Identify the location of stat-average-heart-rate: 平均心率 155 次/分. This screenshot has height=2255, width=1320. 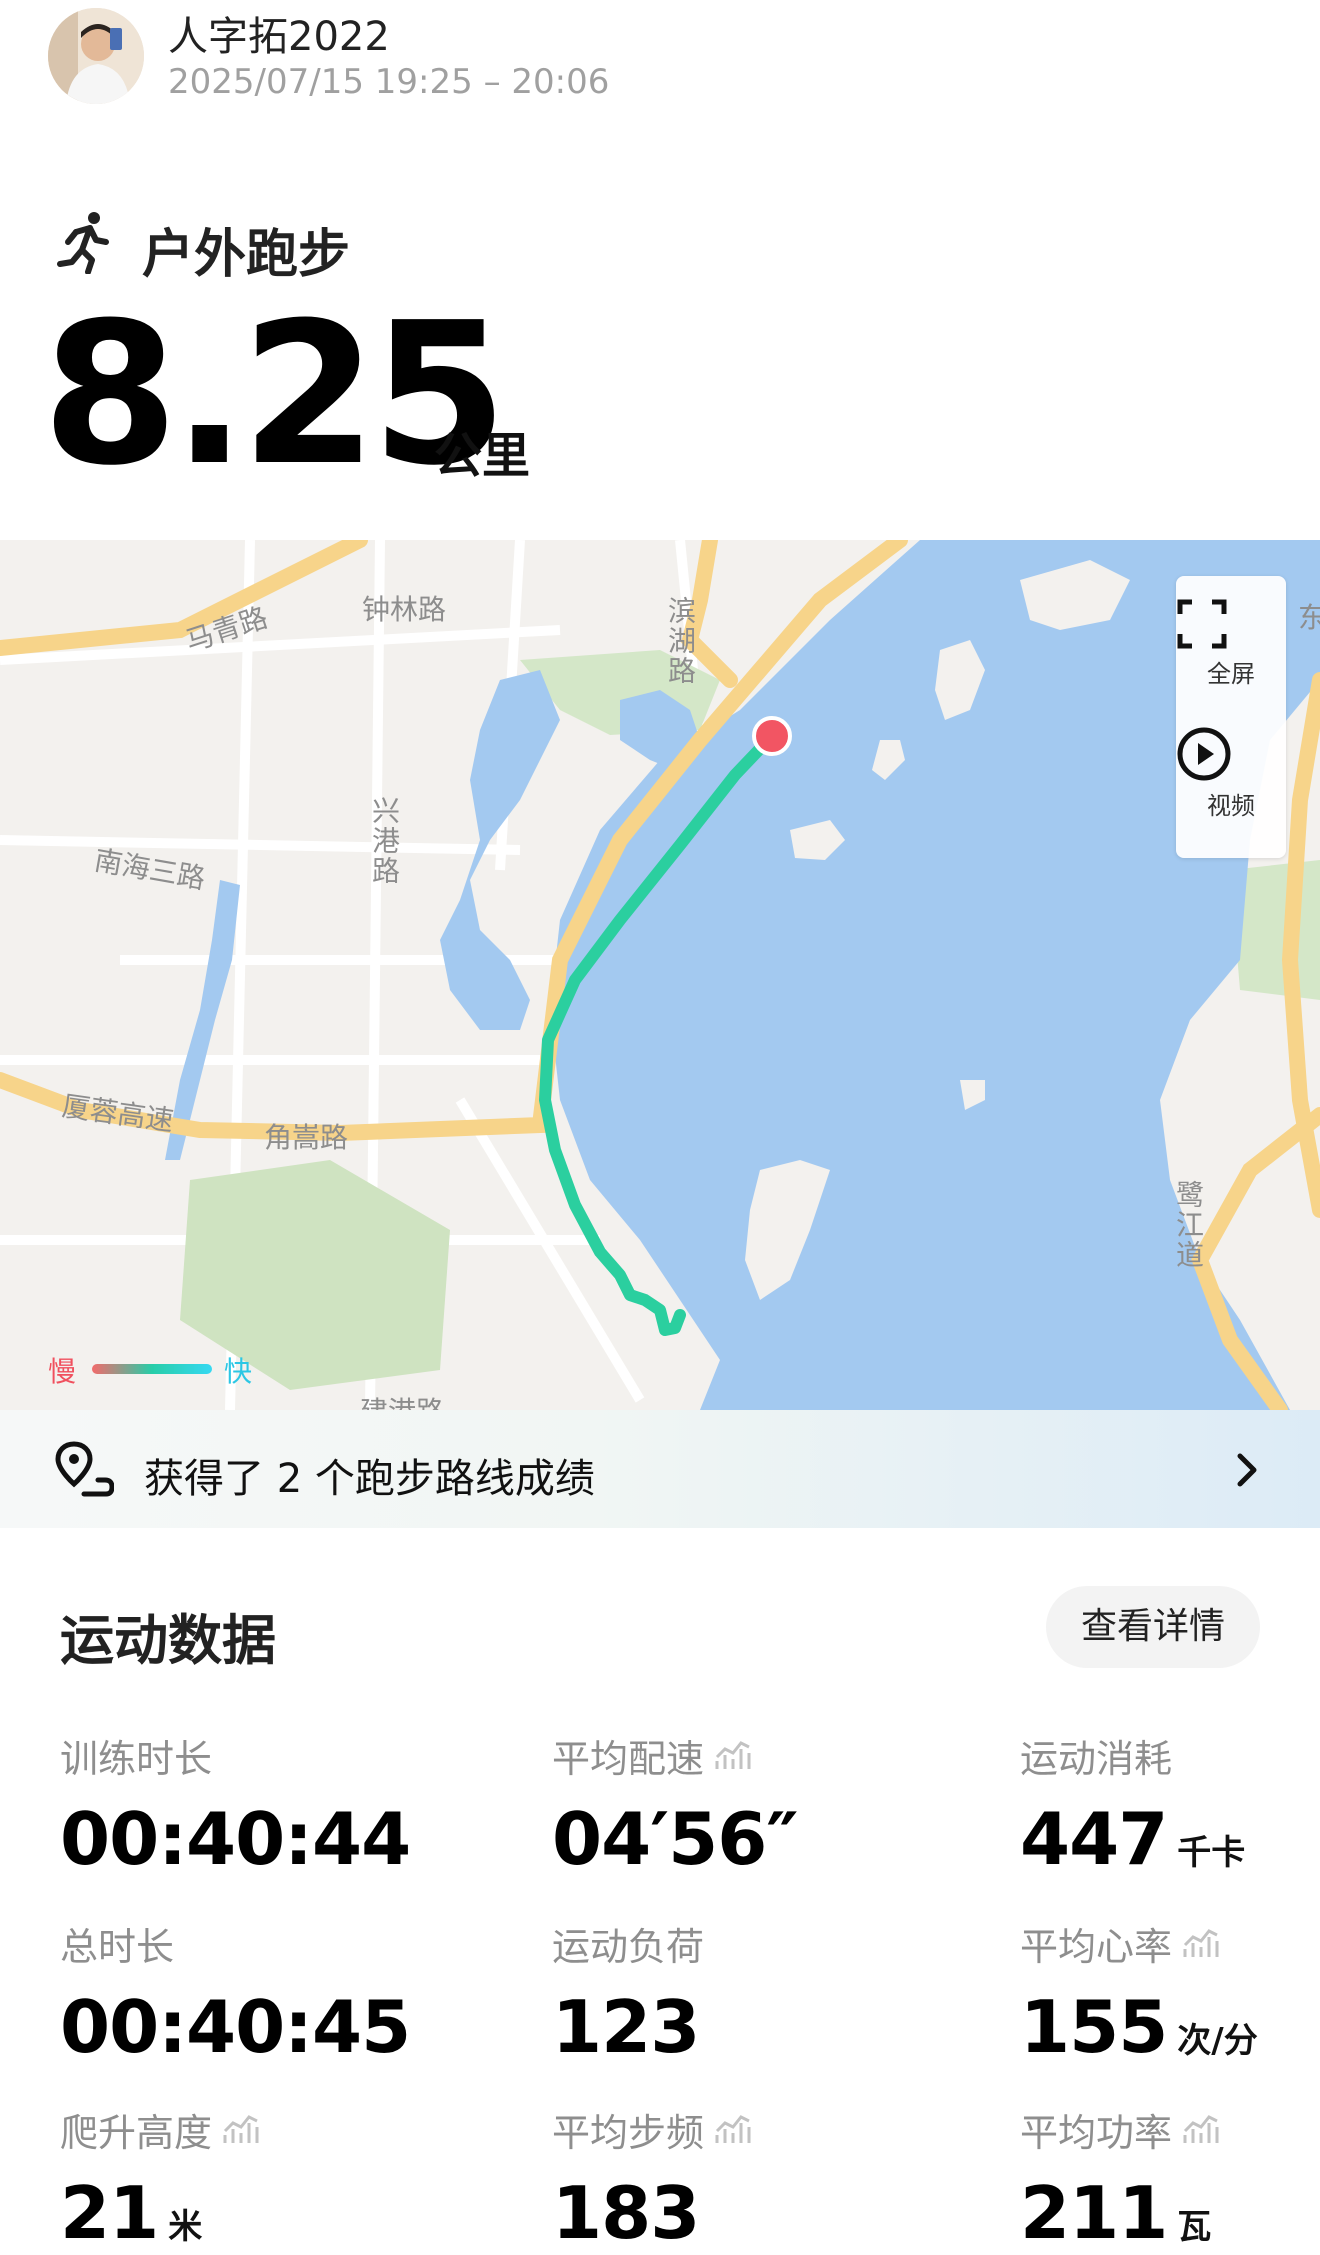
(1139, 1992).